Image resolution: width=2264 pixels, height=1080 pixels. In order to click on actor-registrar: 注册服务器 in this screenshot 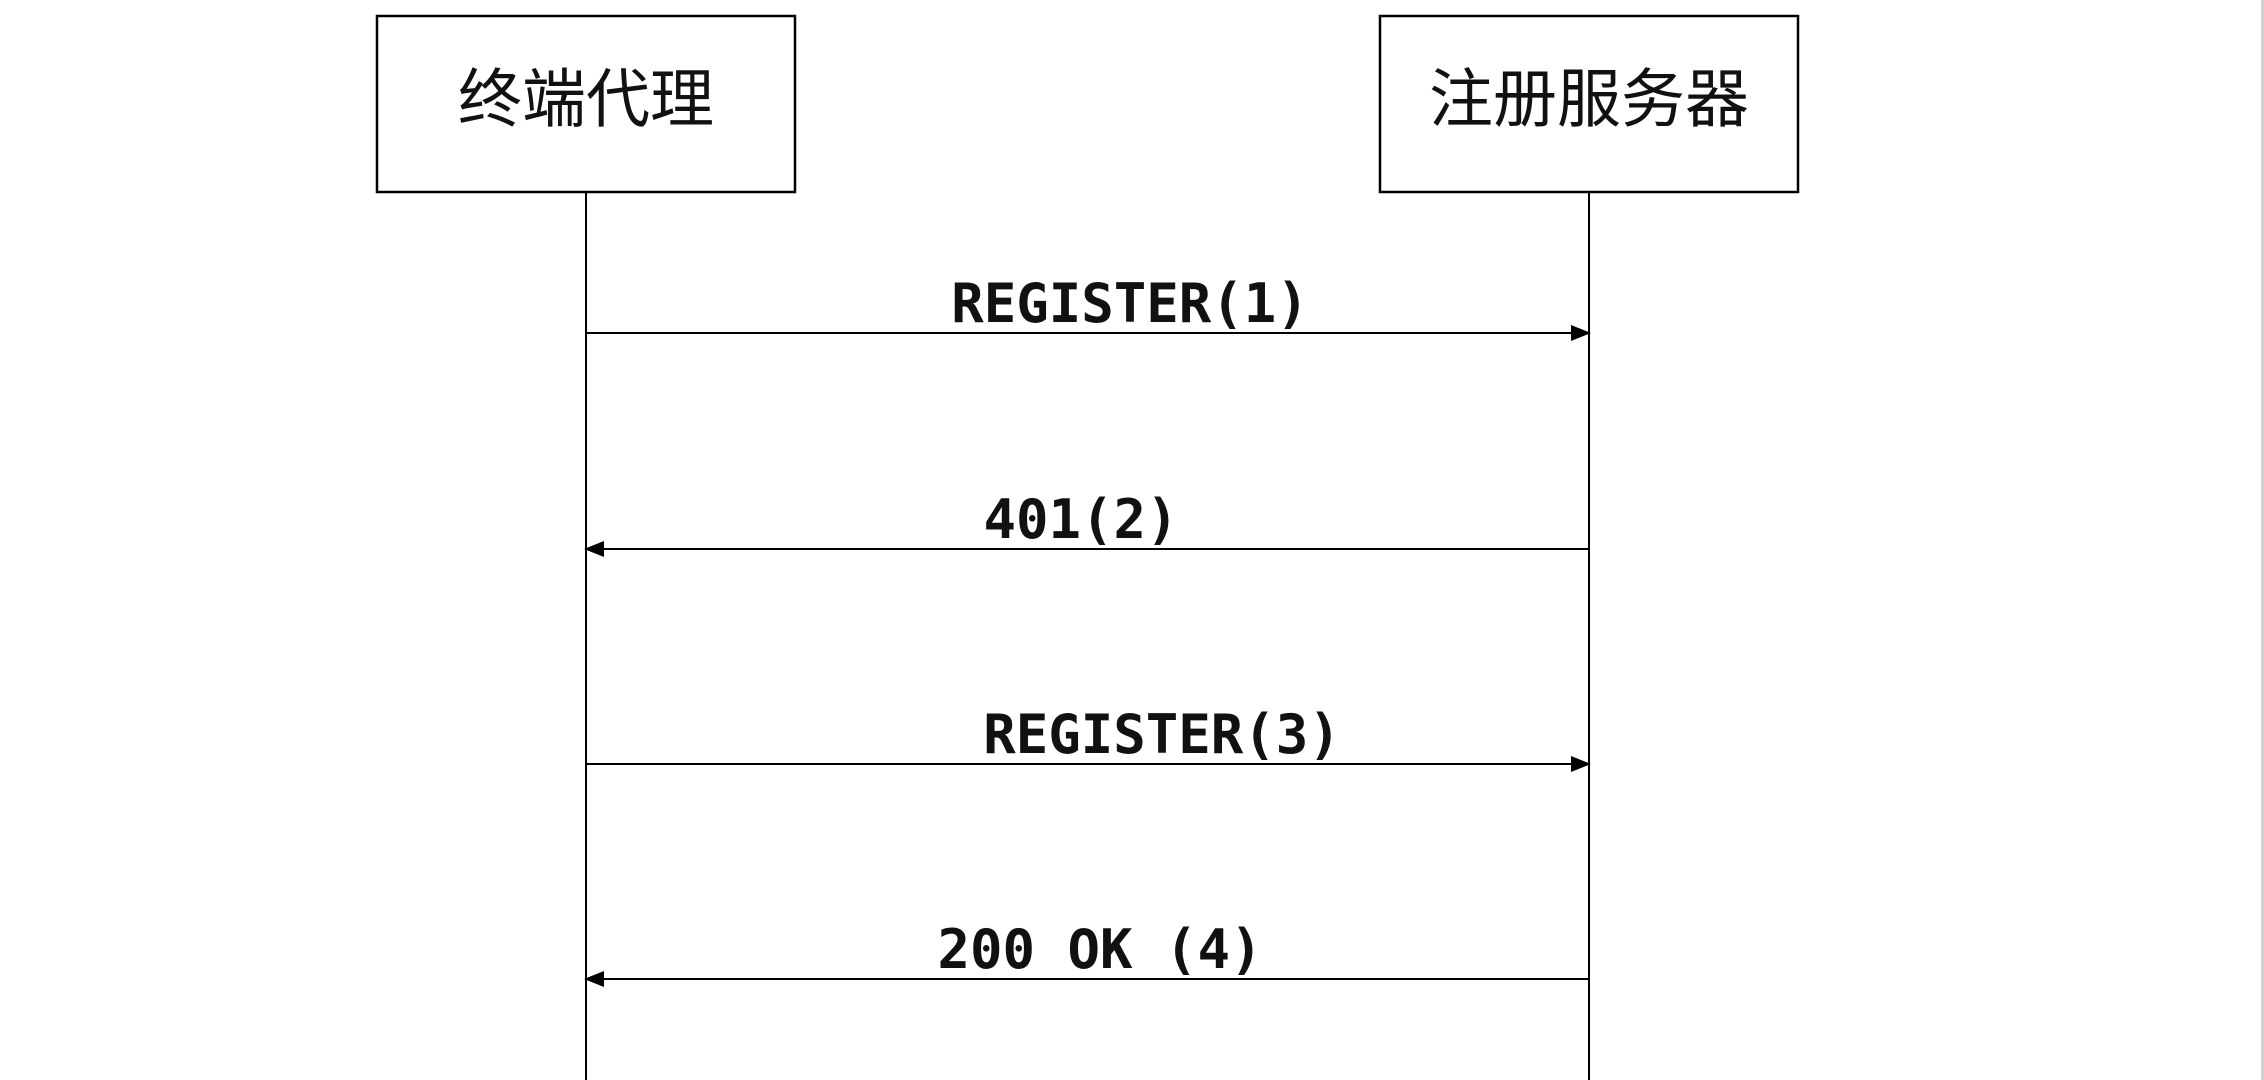, I will do `click(1589, 104)`.